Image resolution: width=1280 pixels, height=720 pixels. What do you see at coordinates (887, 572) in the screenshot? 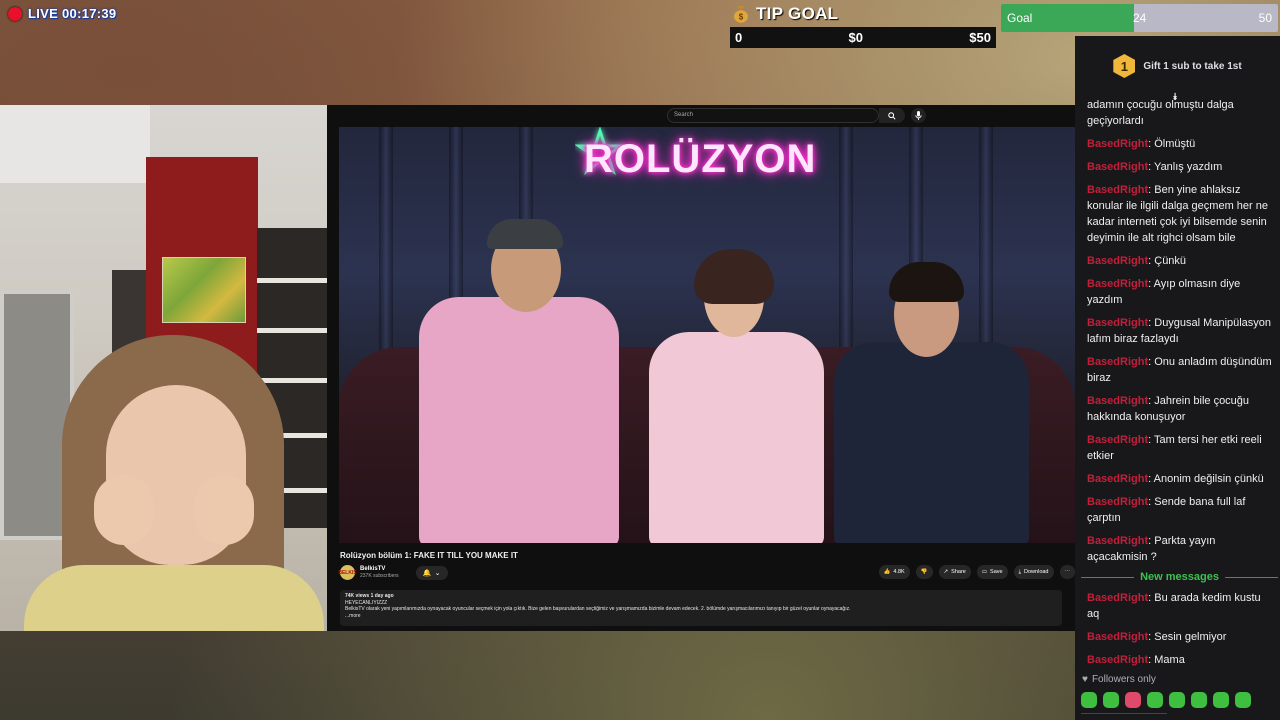
I see `thumbs-up-icon: 👍` at bounding box center [887, 572].